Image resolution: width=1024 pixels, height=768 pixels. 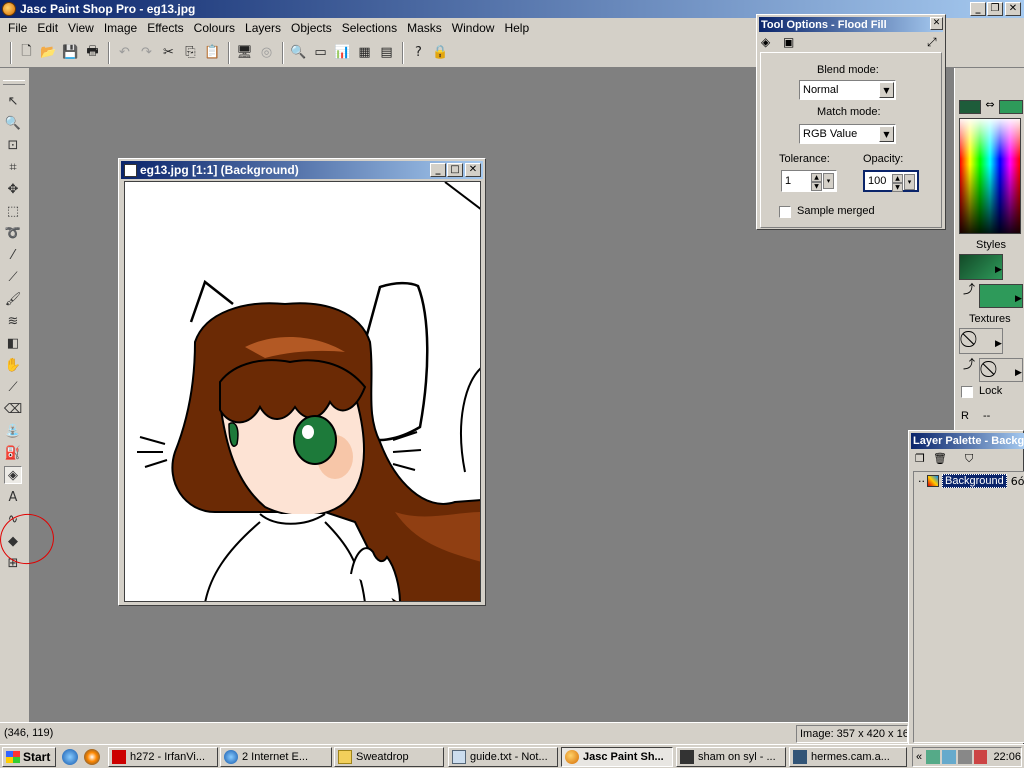 I want to click on foreground-color-swatch, so click(x=970, y=107).